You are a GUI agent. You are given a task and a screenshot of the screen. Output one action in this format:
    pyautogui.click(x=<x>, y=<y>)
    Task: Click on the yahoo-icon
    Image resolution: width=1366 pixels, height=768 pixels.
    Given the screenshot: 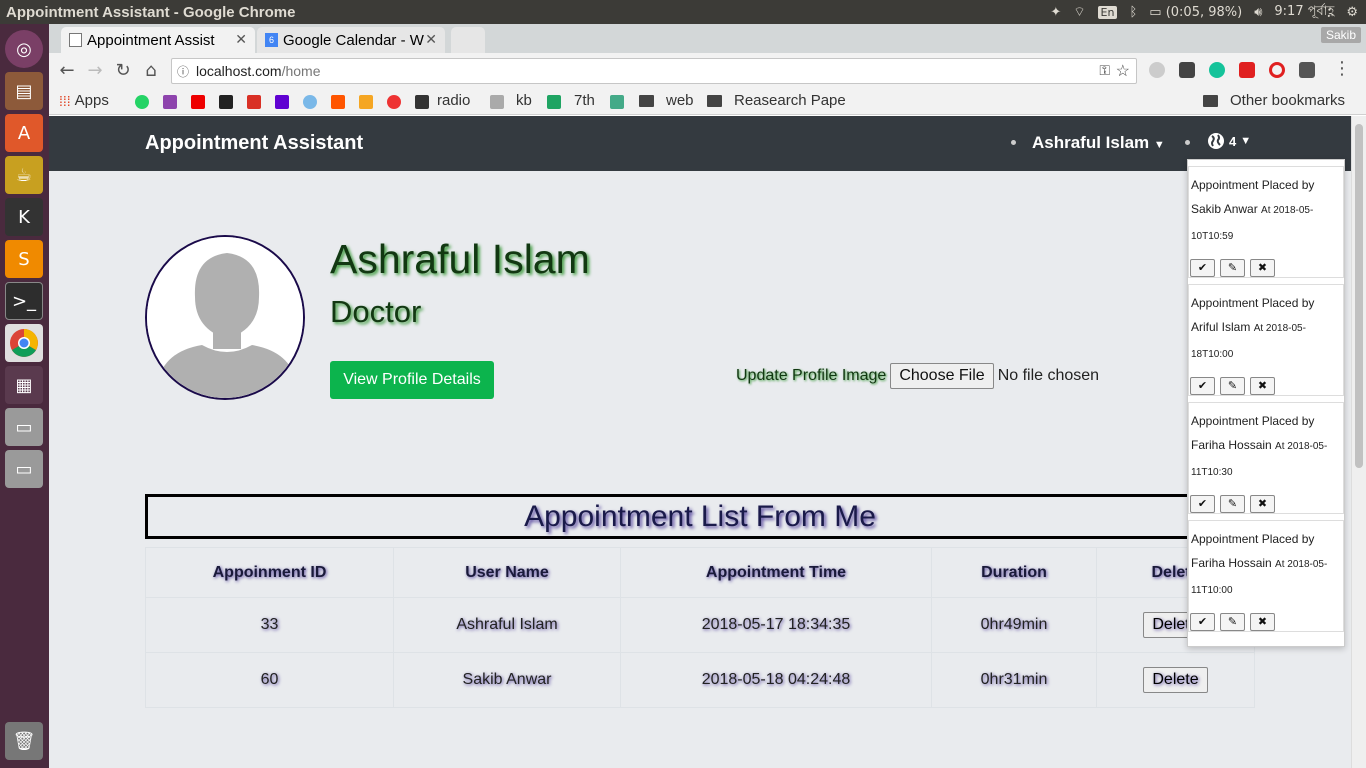 What is the action you would take?
    pyautogui.click(x=282, y=102)
    